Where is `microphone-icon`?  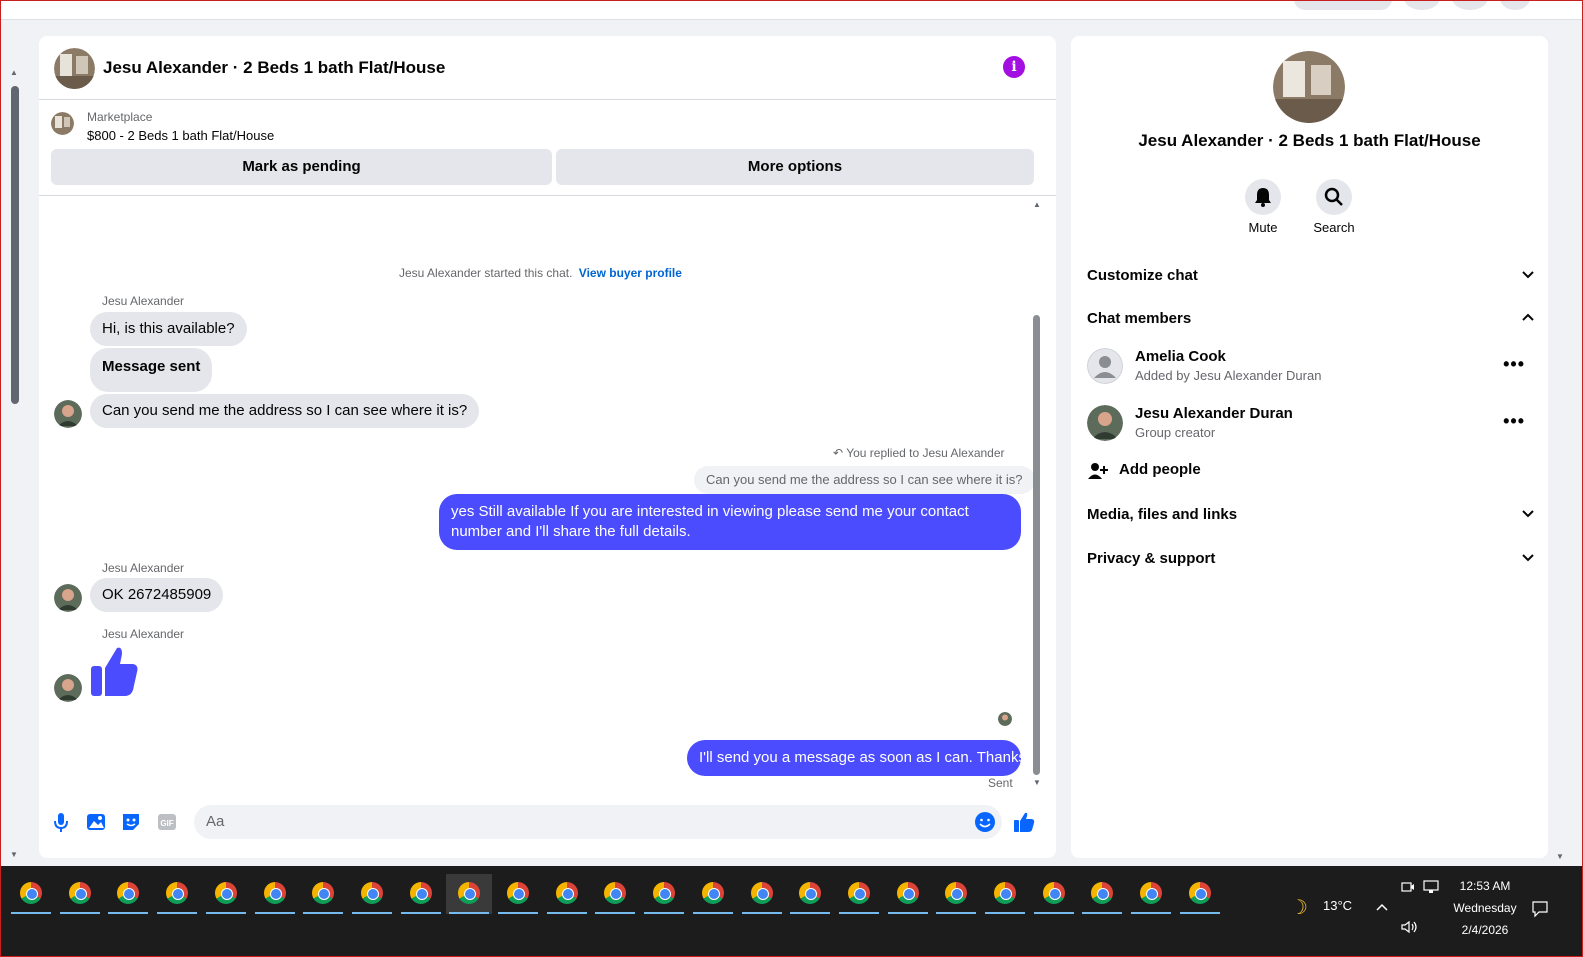
microphone-icon is located at coordinates (61, 822).